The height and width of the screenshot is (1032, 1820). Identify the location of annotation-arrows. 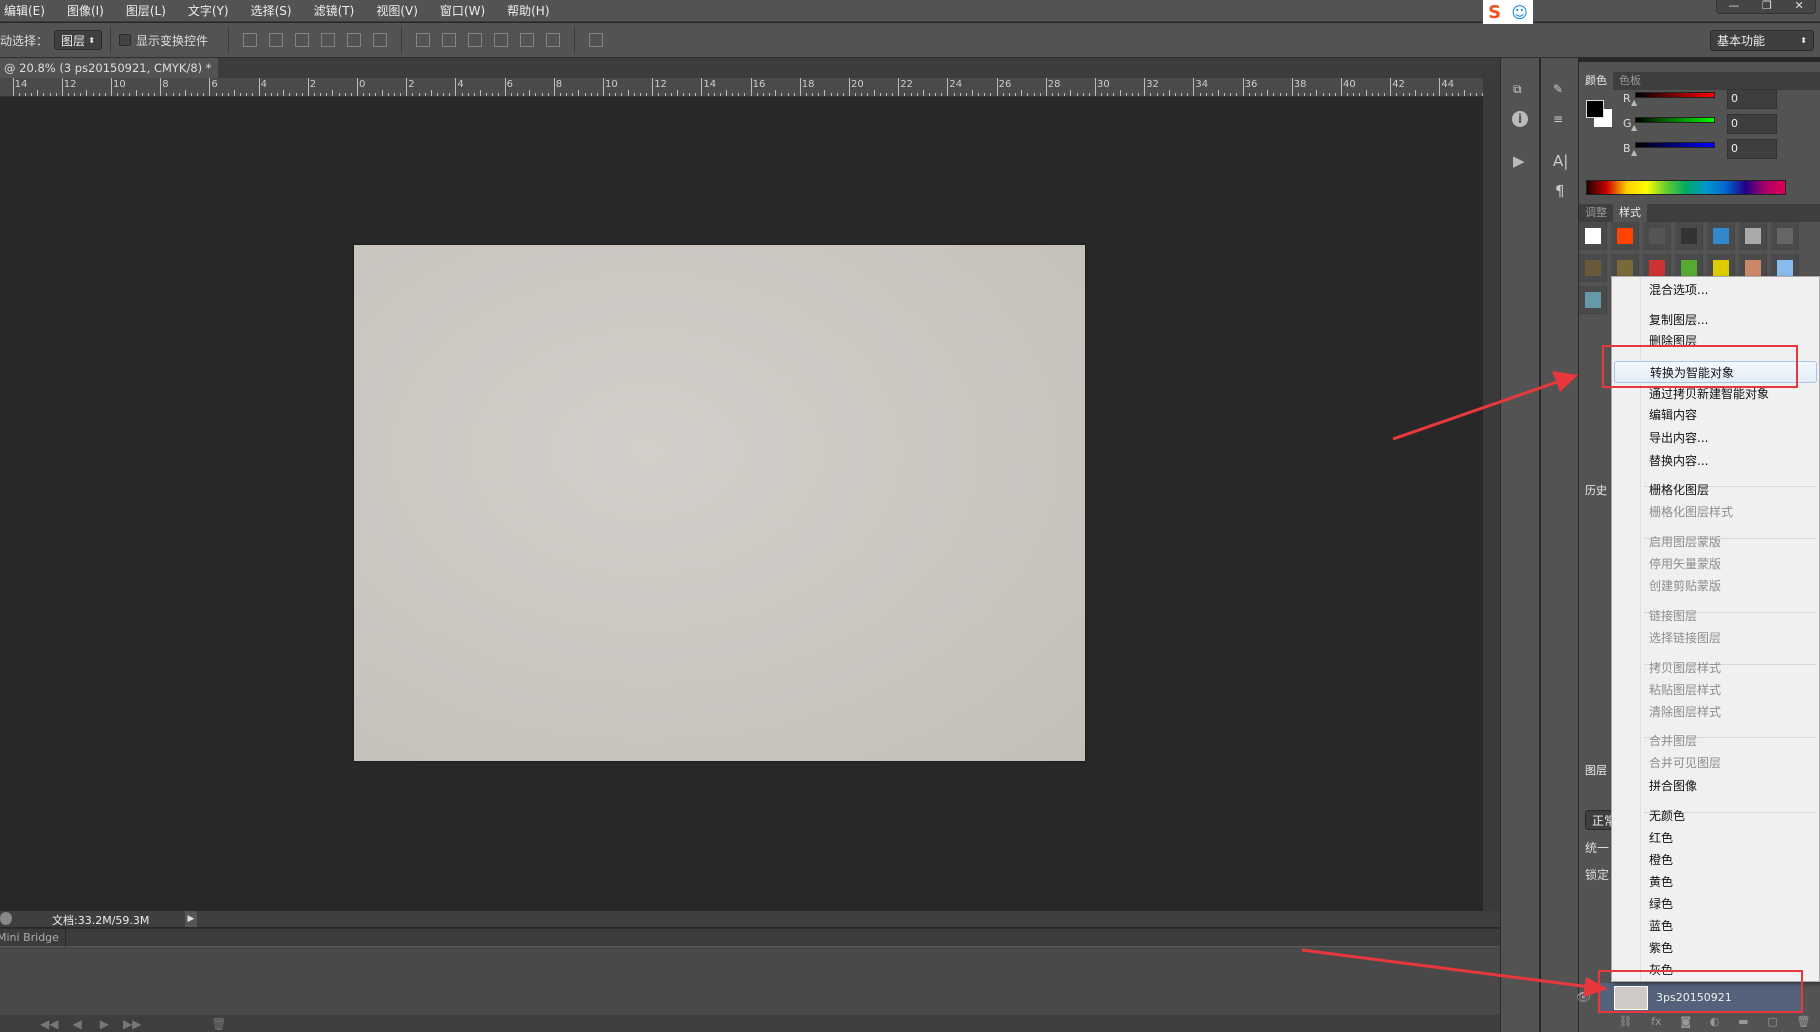
(1454, 684).